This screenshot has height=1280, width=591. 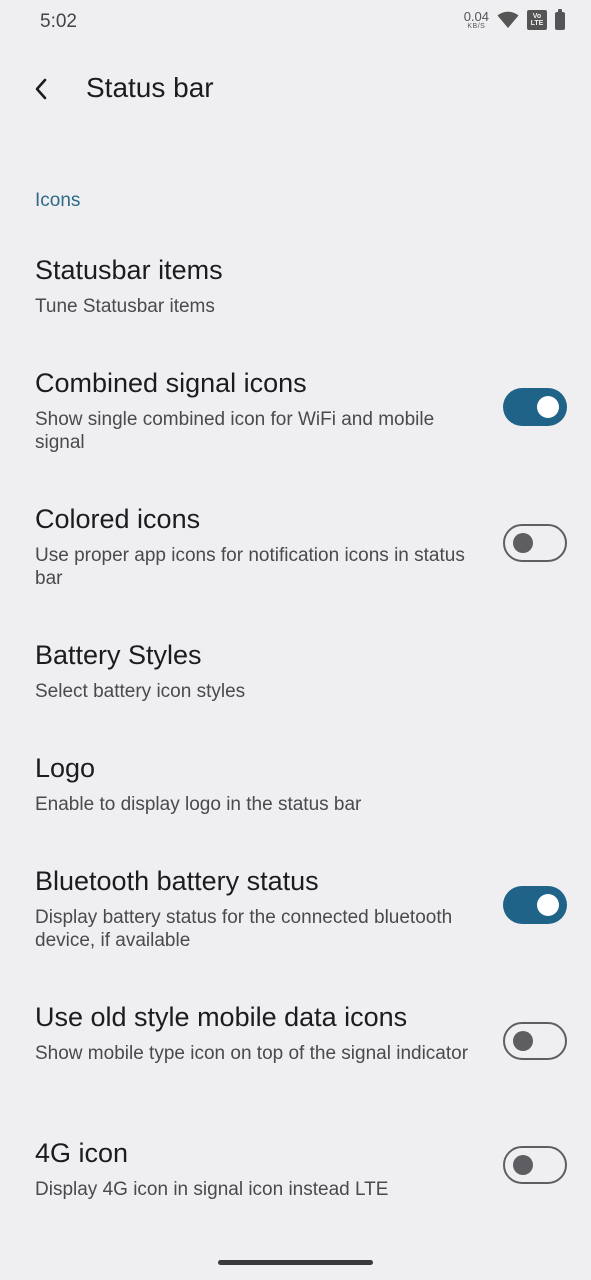 I want to click on network-speed: 0.04 KB/S, so click(x=476, y=20).